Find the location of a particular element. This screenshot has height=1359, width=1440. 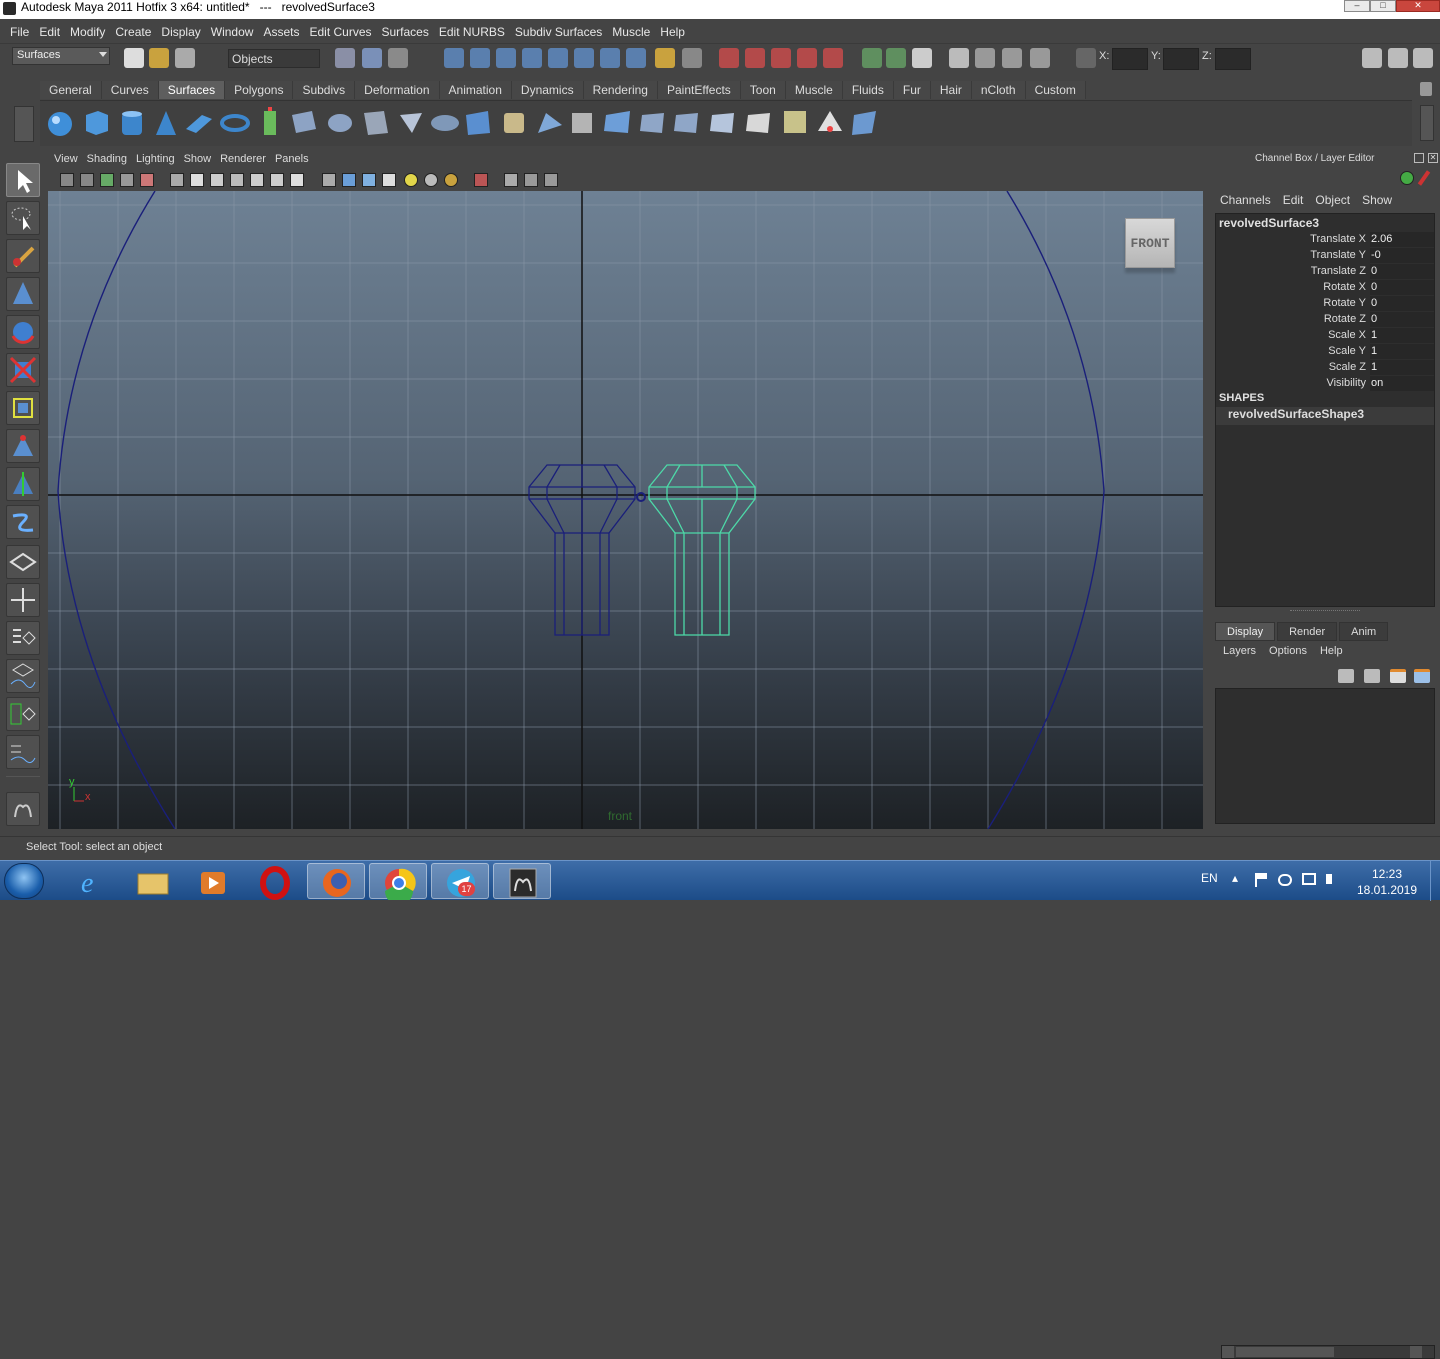

start-button is located at coordinates (24, 881).